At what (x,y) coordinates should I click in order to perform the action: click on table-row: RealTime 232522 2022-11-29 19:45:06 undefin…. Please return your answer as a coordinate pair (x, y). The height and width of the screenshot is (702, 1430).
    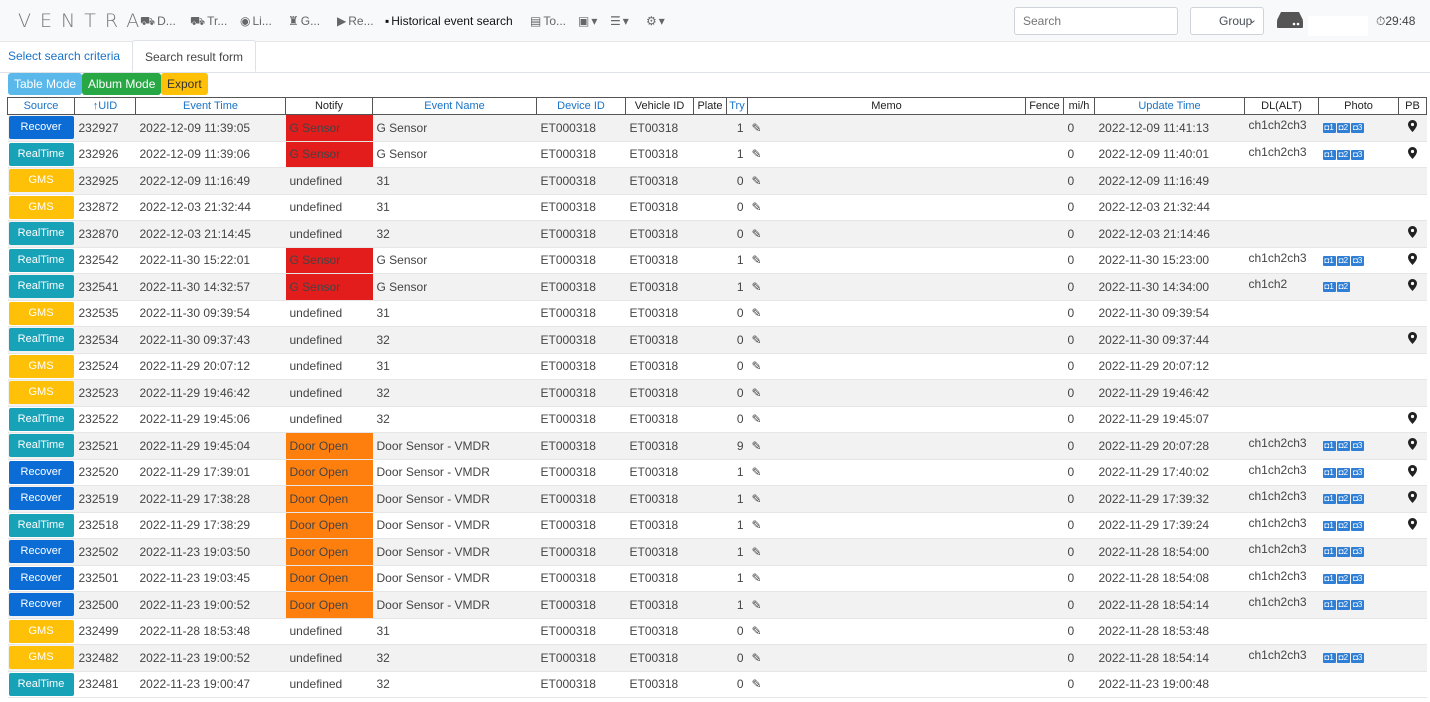
    Looking at the image, I should click on (717, 419).